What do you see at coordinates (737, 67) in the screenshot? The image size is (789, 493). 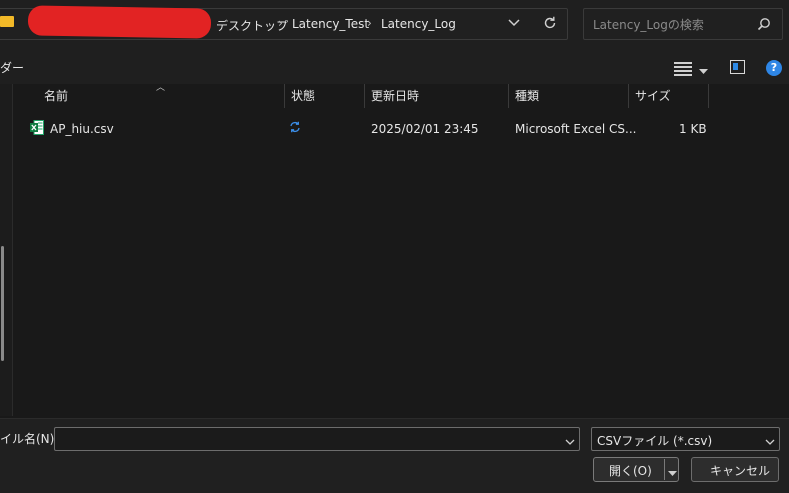 I see `preview-pane-icon` at bounding box center [737, 67].